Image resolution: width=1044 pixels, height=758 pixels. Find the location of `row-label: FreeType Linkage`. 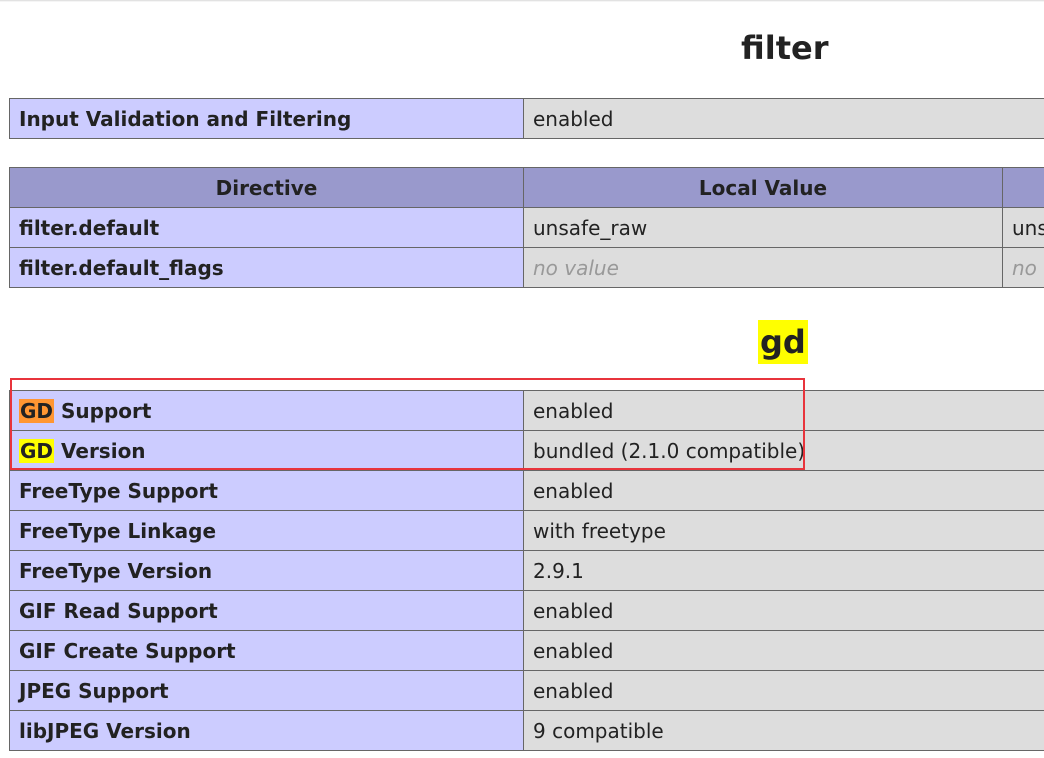

row-label: FreeType Linkage is located at coordinates (266, 530).